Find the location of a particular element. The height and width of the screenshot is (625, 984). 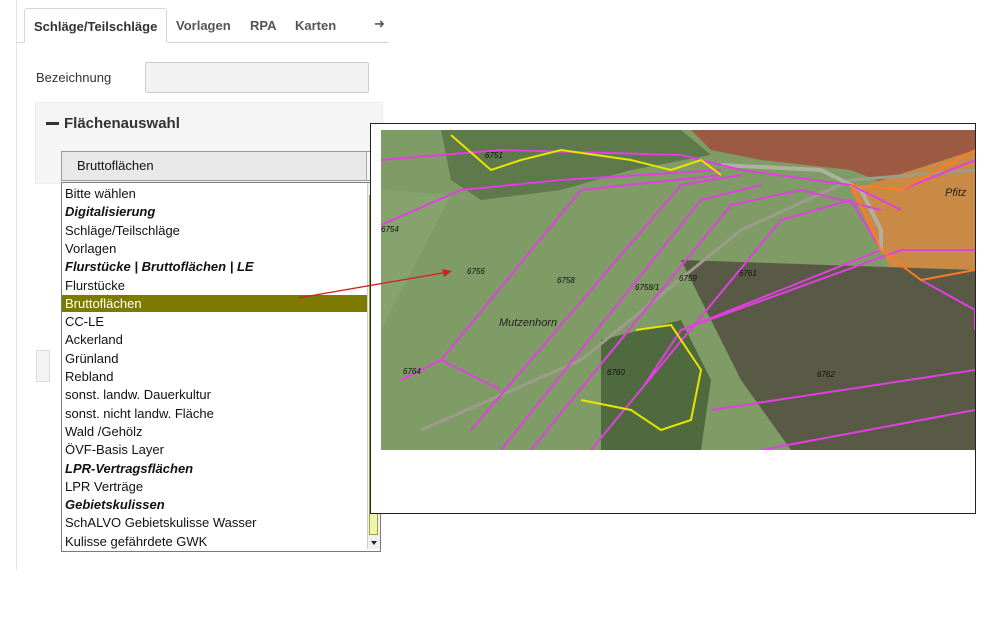

dropdown-option: SchALVO Gebietskulisse Wasser is located at coordinates (216, 522).